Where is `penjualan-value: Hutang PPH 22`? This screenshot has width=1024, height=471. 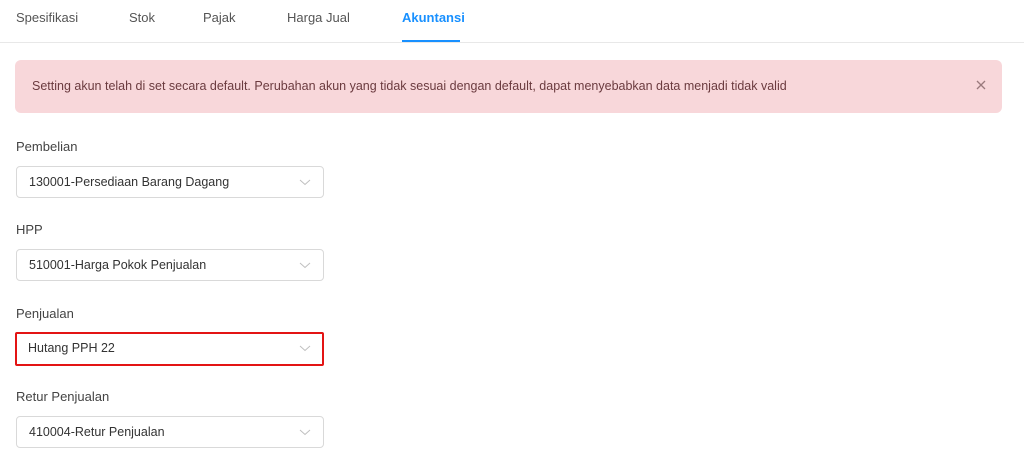
penjualan-value: Hutang PPH 22 is located at coordinates (71, 348).